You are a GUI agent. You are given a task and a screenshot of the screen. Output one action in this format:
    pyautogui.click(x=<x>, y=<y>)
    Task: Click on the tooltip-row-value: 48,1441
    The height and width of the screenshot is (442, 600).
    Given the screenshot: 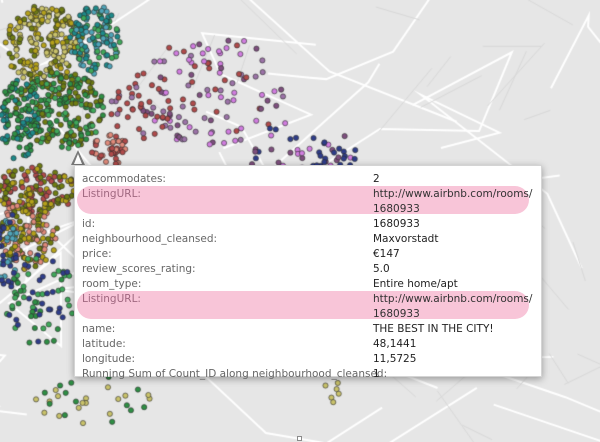 What is the action you would take?
    pyautogui.click(x=395, y=344)
    